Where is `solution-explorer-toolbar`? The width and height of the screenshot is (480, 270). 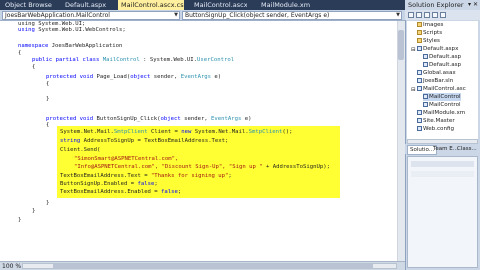
solution-explorer-toolbar is located at coordinates (442, 15).